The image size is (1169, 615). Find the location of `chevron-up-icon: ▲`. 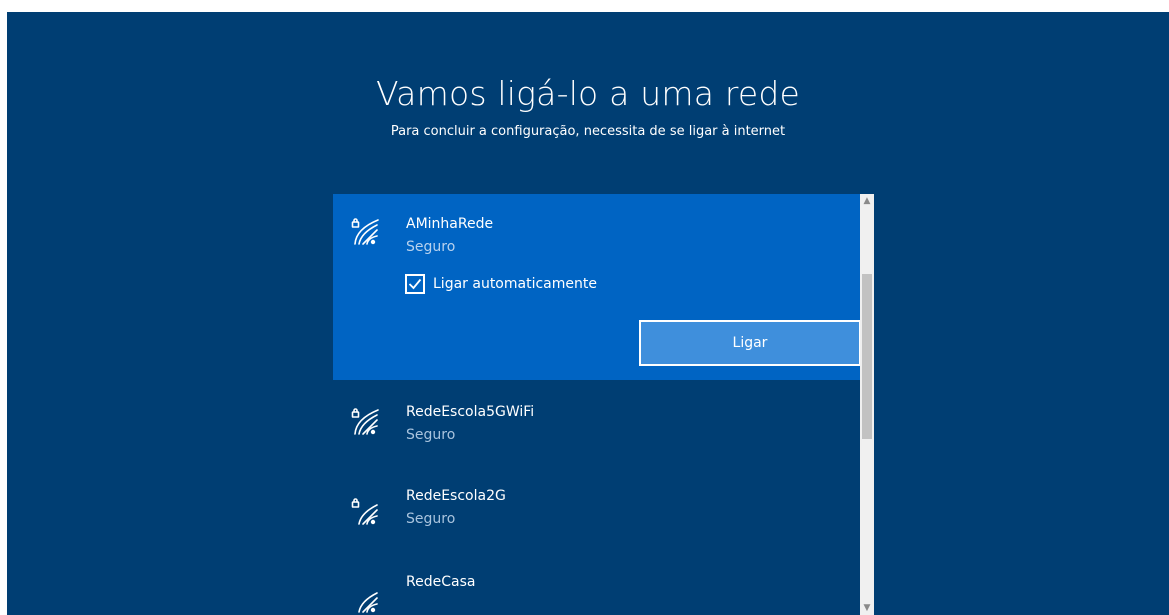

chevron-up-icon: ▲ is located at coordinates (867, 201).